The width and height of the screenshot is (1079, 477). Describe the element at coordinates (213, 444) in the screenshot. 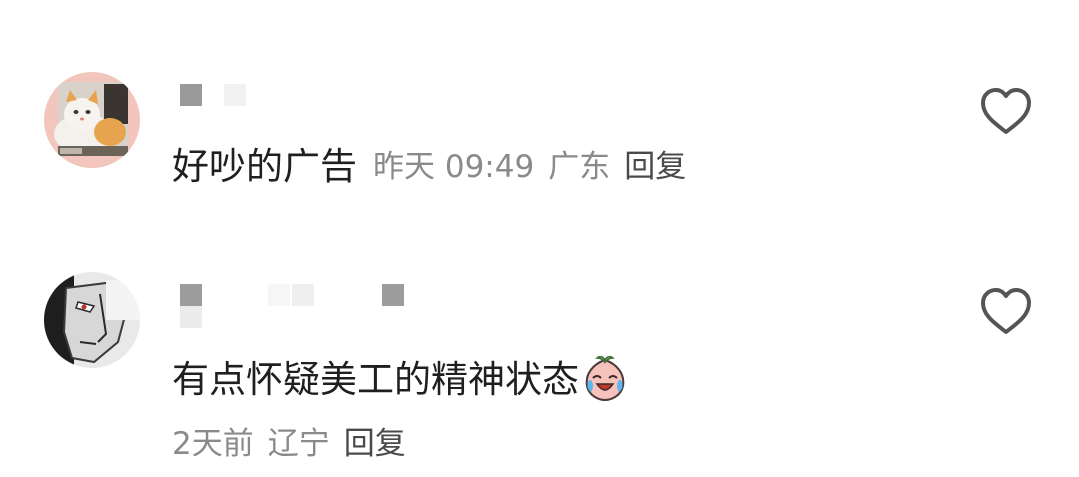

I see `comment-time: 2天前` at that location.